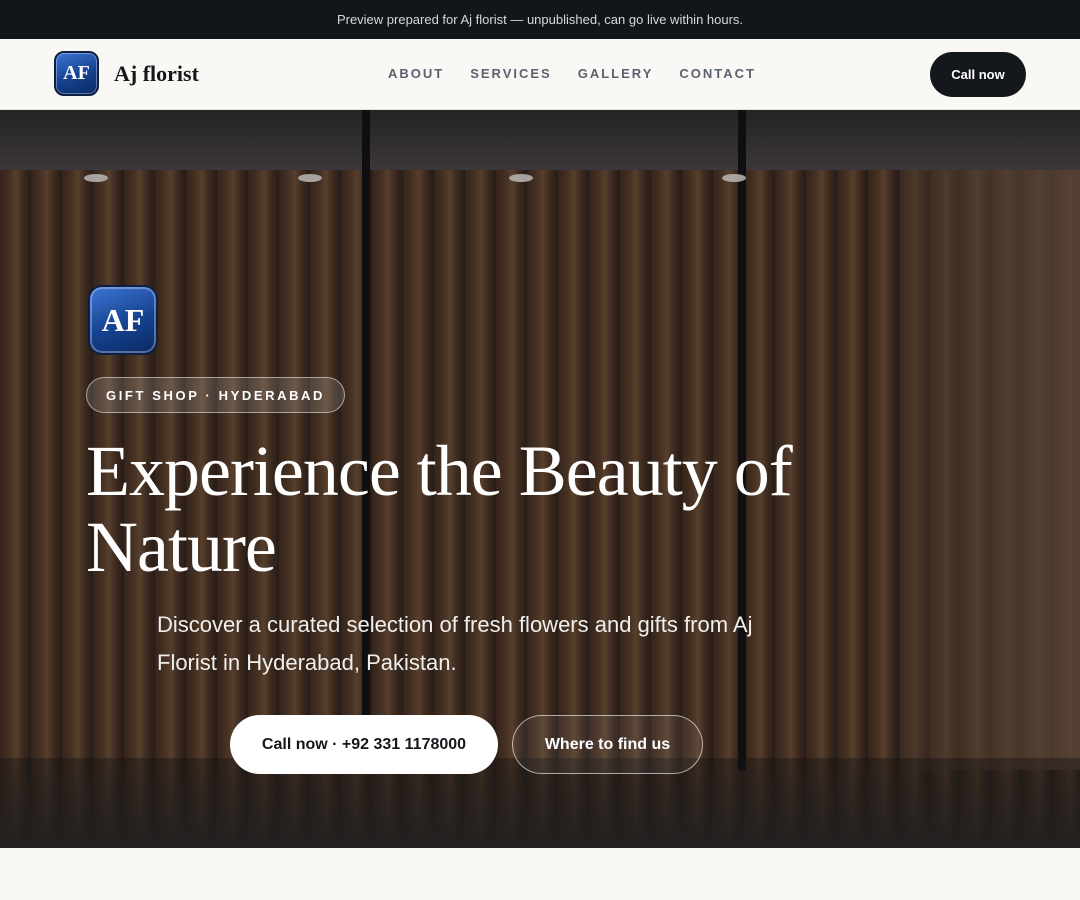 The height and width of the screenshot is (900, 1080). What do you see at coordinates (978, 74) in the screenshot?
I see `call-now-button: Call now` at bounding box center [978, 74].